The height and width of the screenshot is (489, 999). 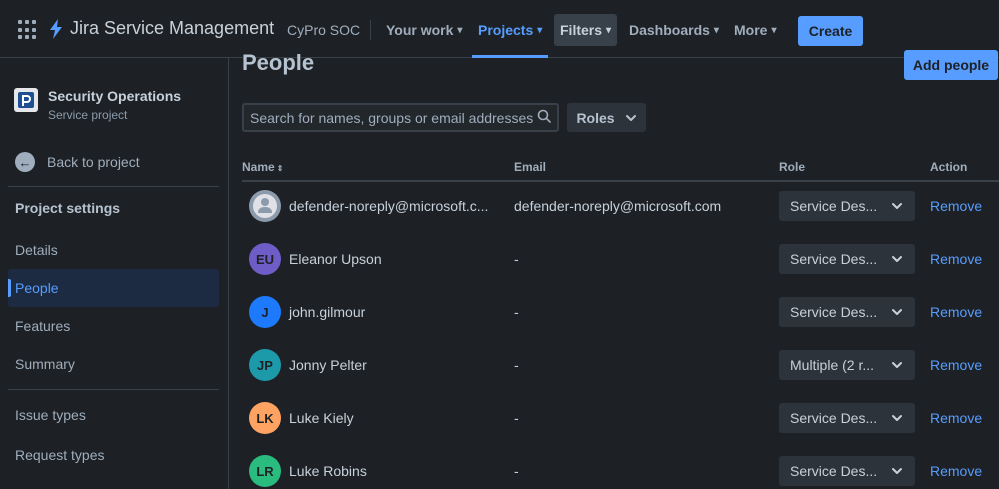 What do you see at coordinates (323, 30) in the screenshot?
I see `site-name: CyPro SOC` at bounding box center [323, 30].